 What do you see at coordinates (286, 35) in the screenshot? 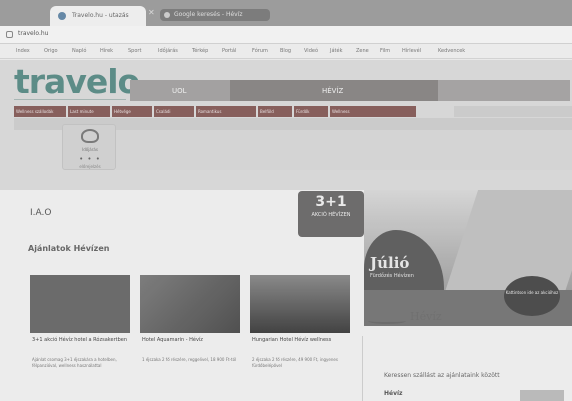
I see `address-bar: travelo.hu` at bounding box center [286, 35].